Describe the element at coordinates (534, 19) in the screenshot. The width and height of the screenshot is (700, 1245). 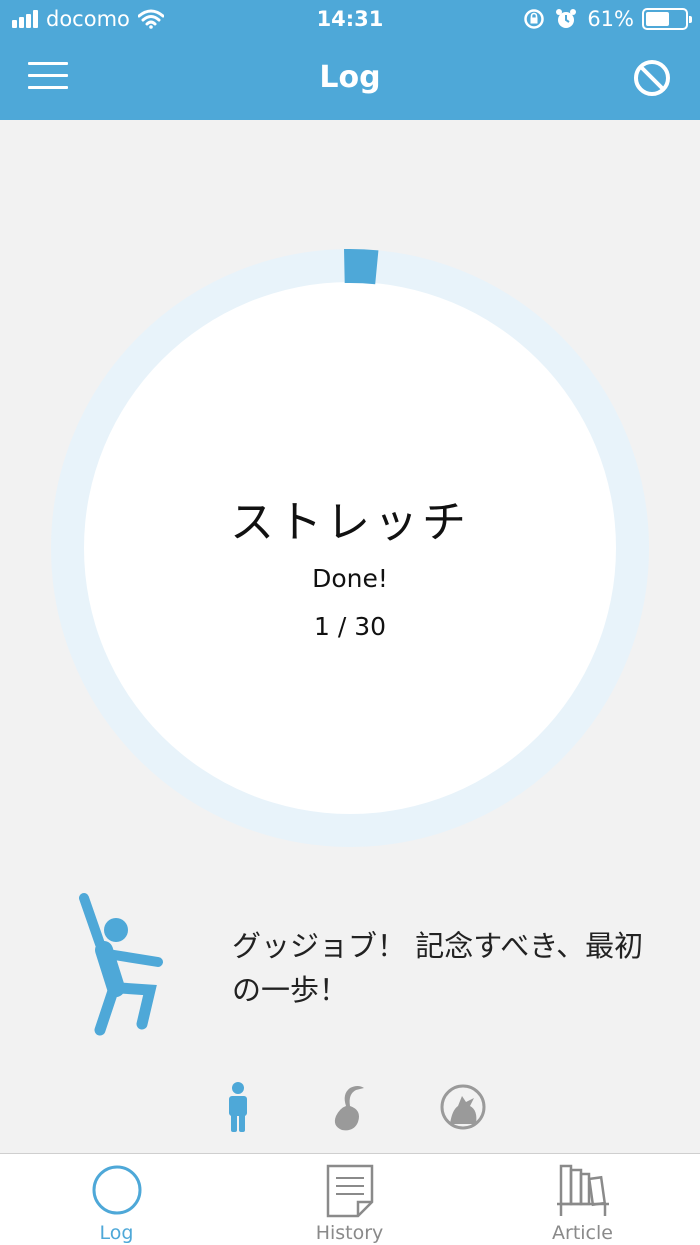
I see `rotation-lock-icon` at that location.